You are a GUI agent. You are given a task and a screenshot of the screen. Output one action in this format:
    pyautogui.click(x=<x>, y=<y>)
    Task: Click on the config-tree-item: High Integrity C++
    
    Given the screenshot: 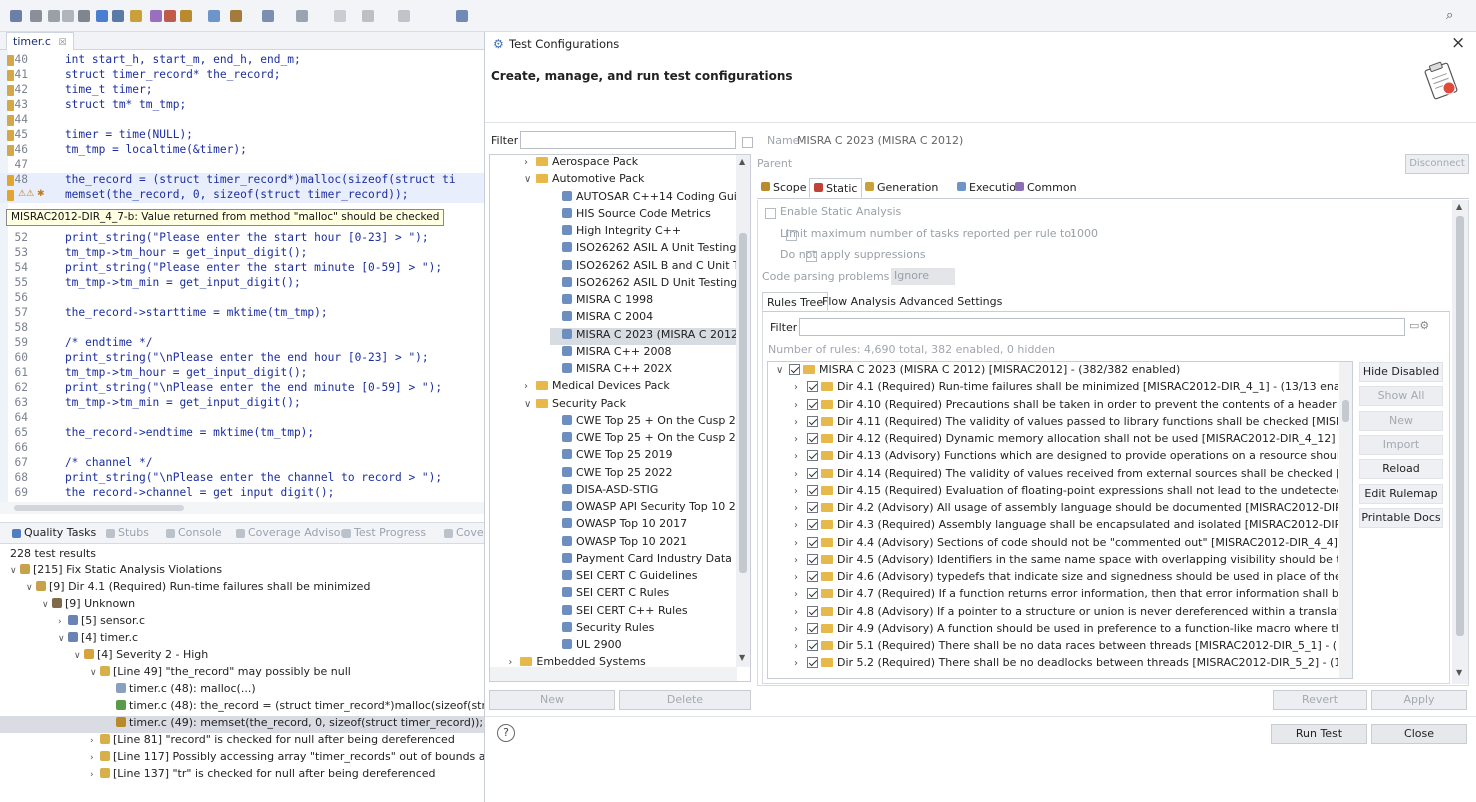 What is the action you would take?
    pyautogui.click(x=644, y=232)
    